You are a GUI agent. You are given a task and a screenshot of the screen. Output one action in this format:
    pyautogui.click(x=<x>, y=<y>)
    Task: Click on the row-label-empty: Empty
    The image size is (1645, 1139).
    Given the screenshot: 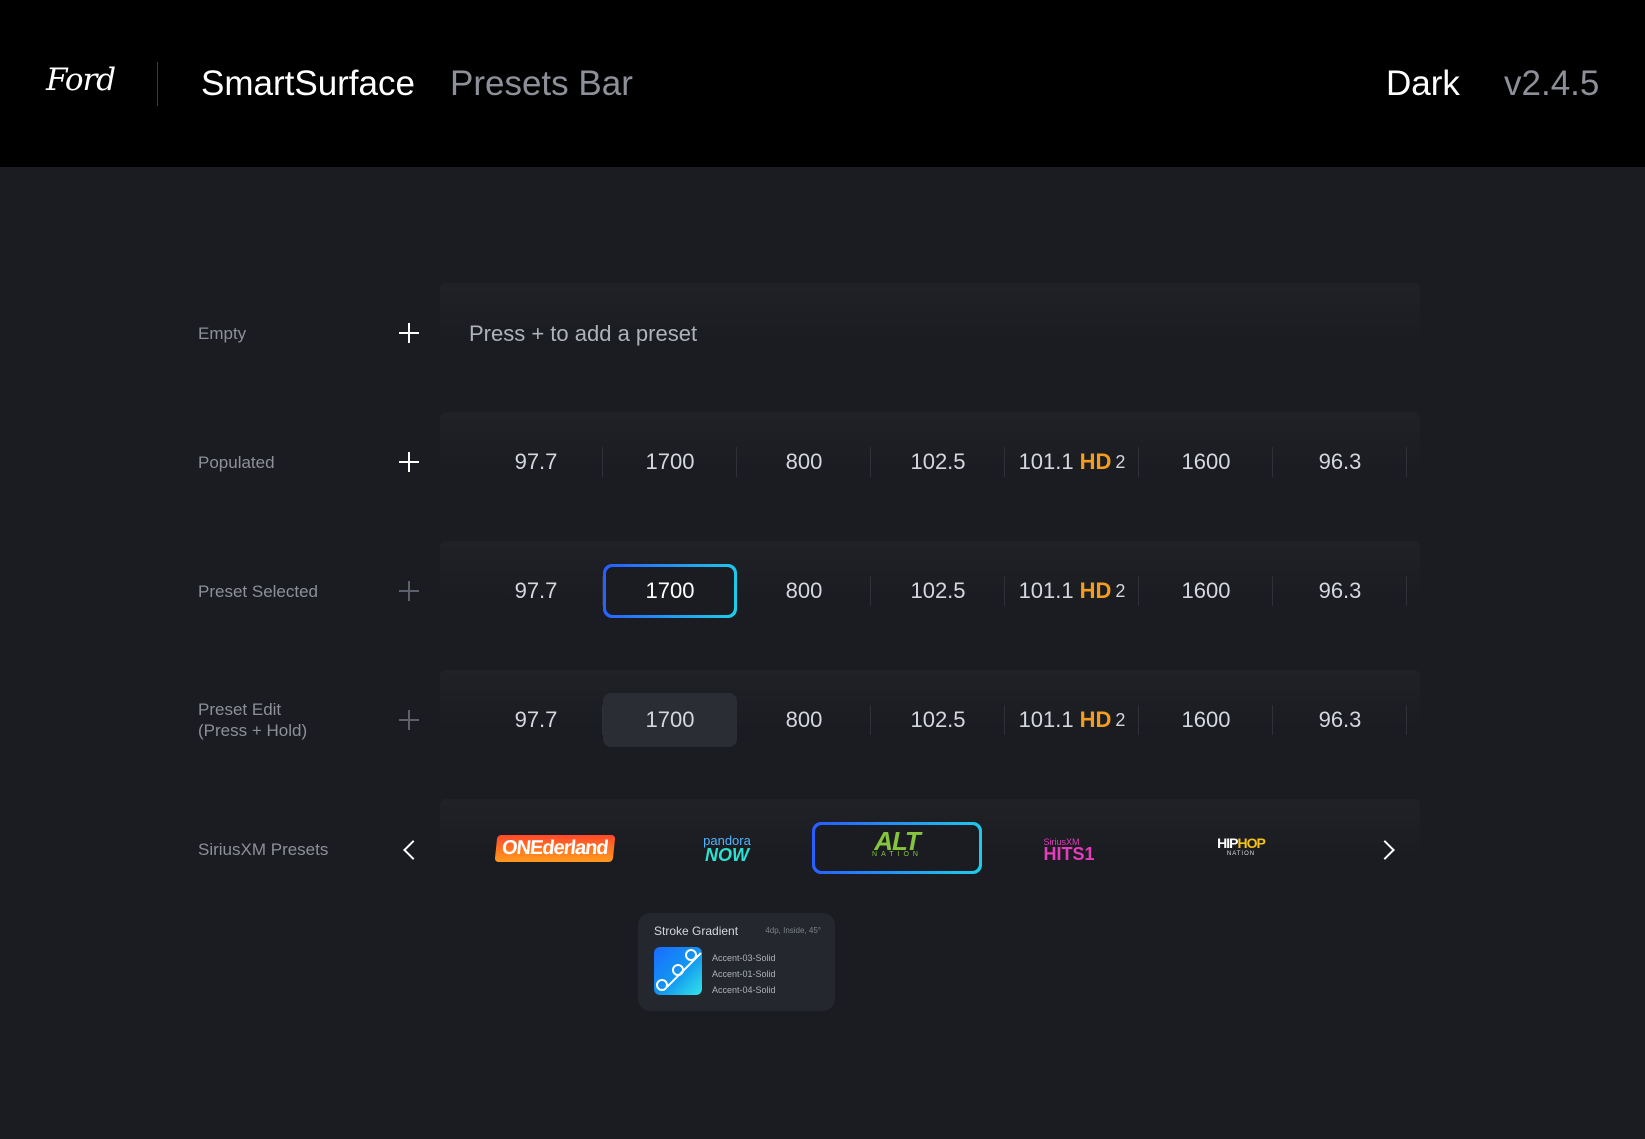 What is the action you would take?
    pyautogui.click(x=222, y=333)
    